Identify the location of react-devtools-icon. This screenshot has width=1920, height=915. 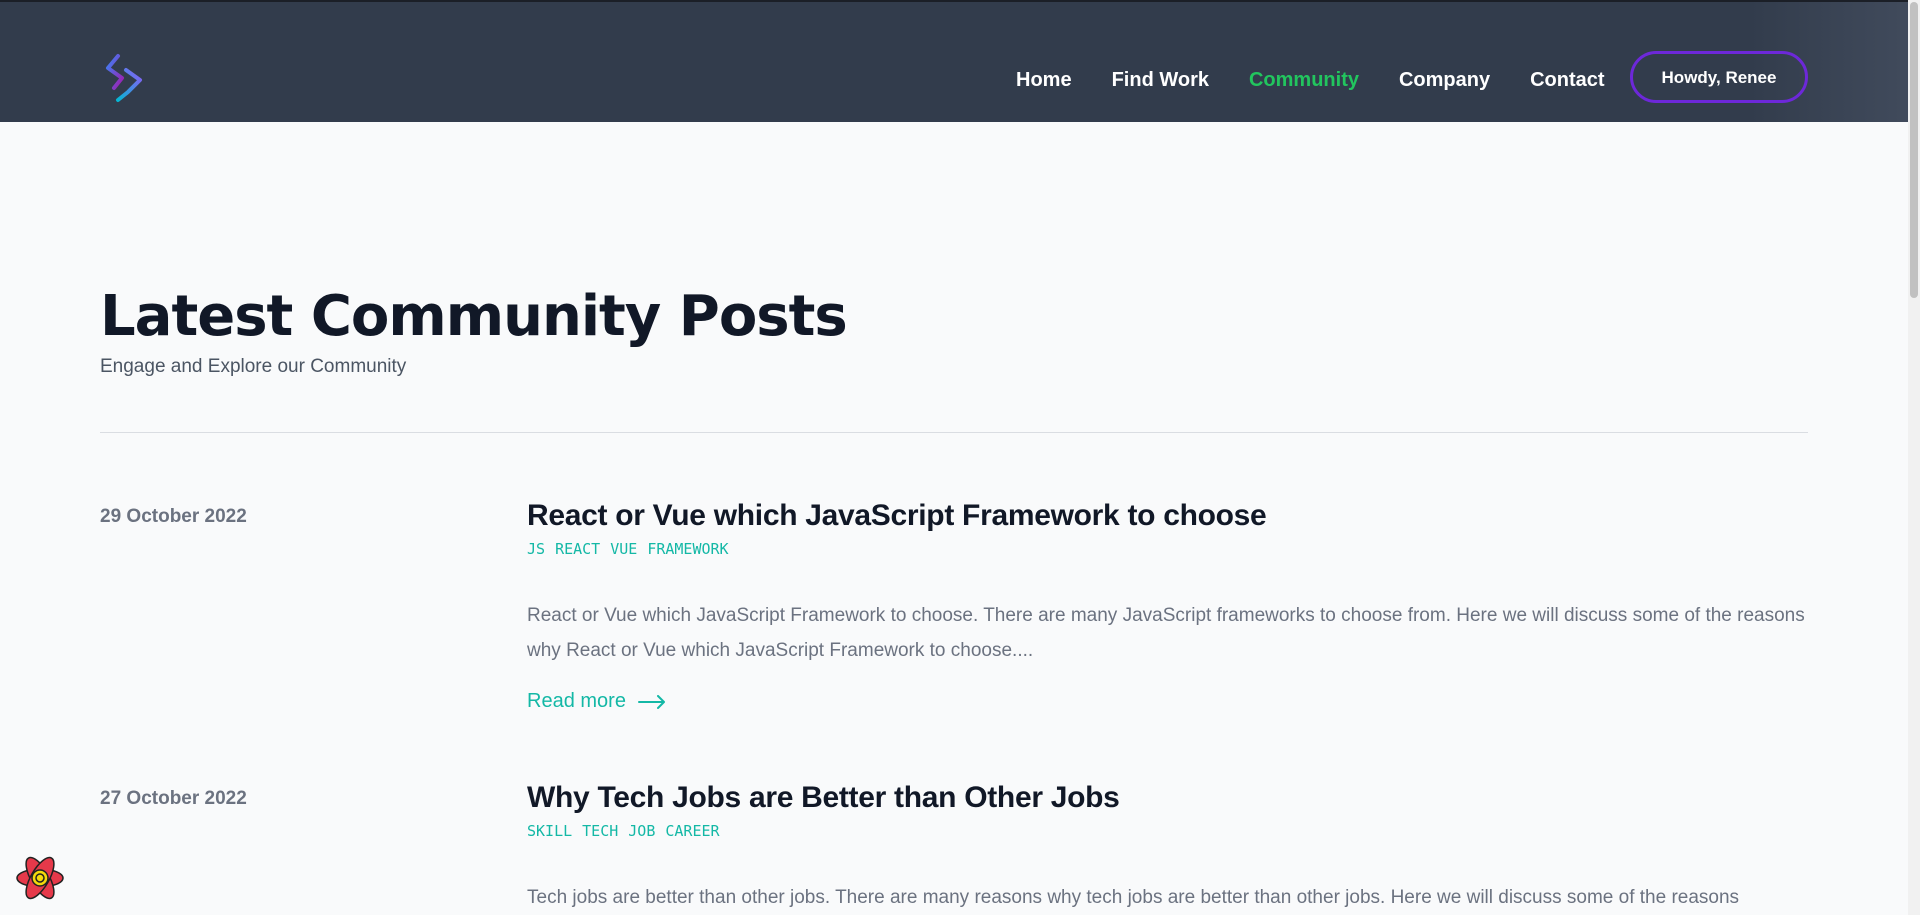
(40, 878).